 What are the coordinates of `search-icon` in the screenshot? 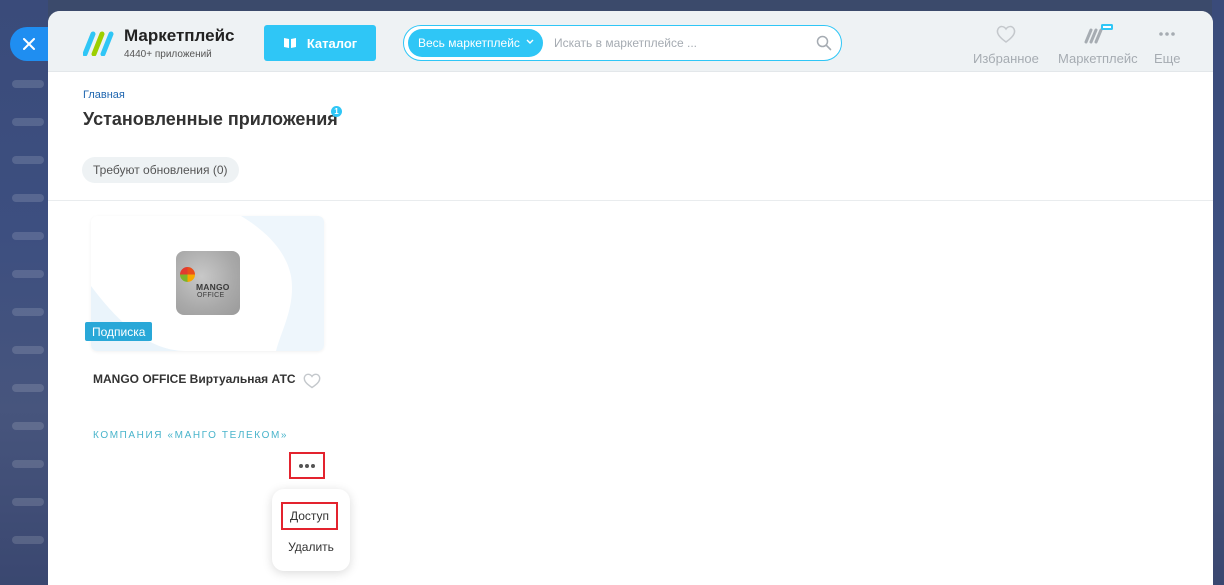 It's located at (824, 43).